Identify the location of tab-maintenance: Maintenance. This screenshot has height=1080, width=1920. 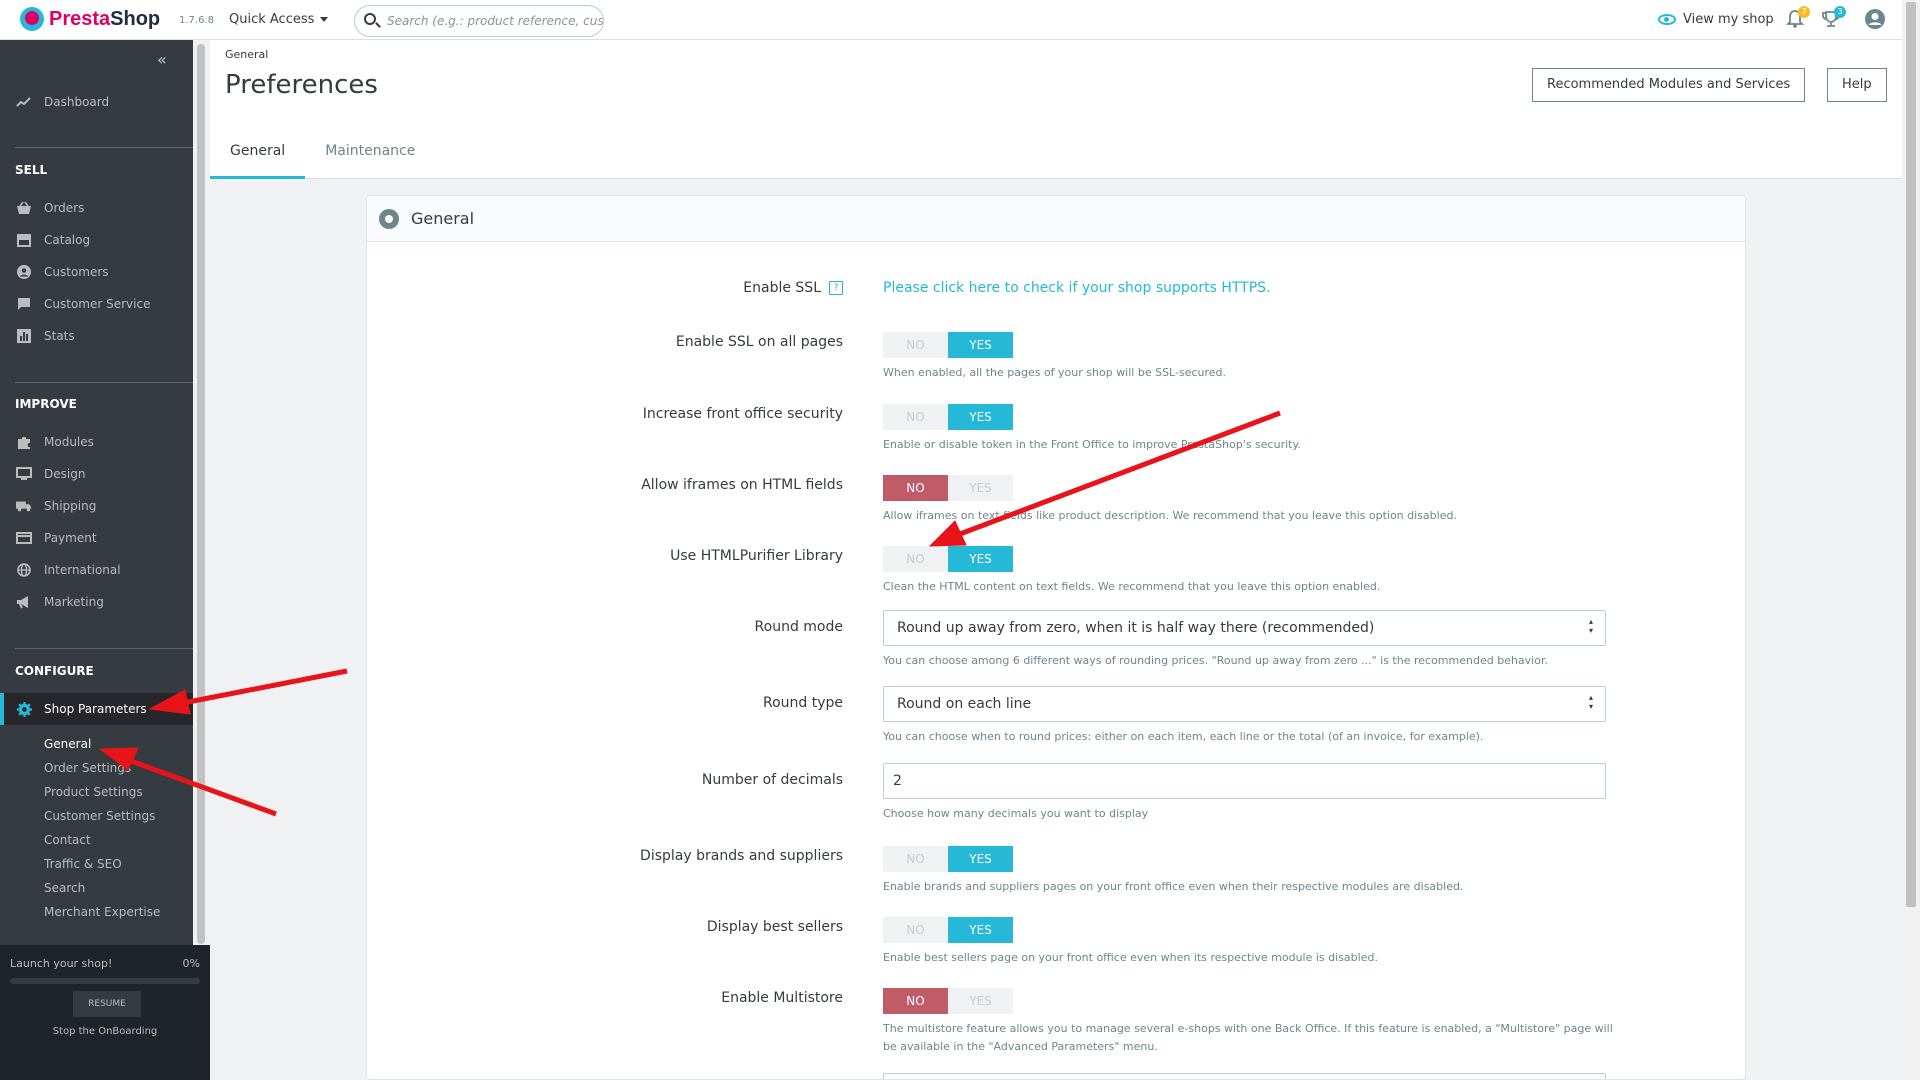
(370, 152).